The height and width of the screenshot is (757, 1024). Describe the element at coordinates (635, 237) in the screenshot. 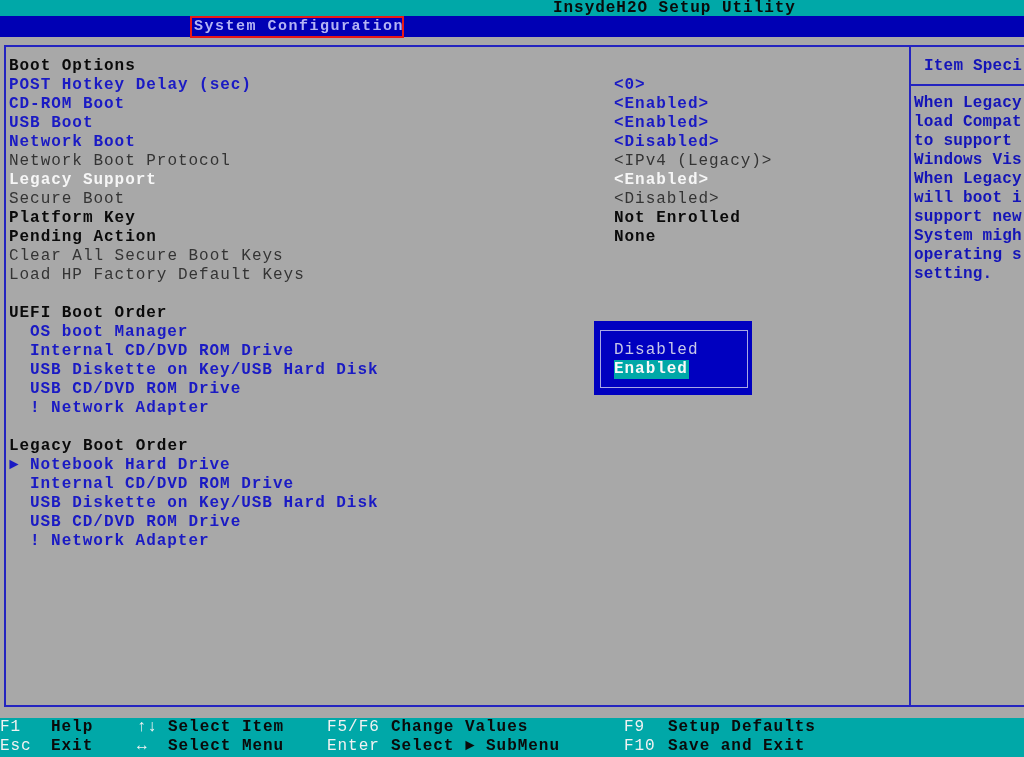

I see `setting-value: None` at that location.